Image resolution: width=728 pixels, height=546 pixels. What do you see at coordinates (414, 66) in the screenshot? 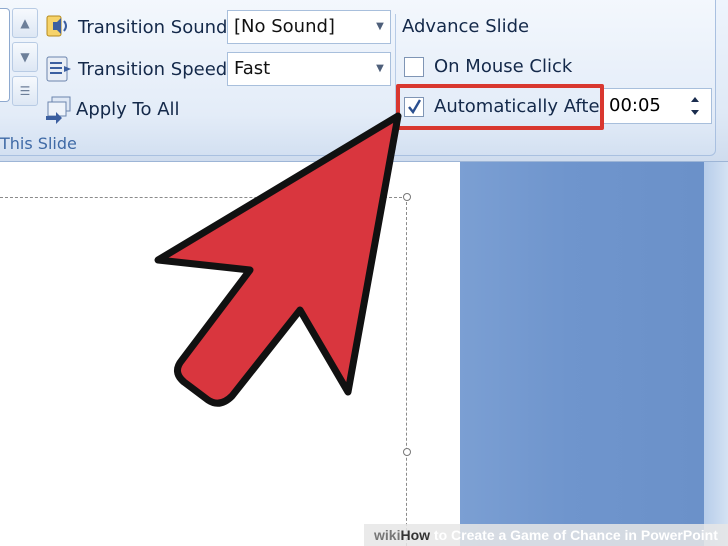
I see `on-mouse-click-check-box` at bounding box center [414, 66].